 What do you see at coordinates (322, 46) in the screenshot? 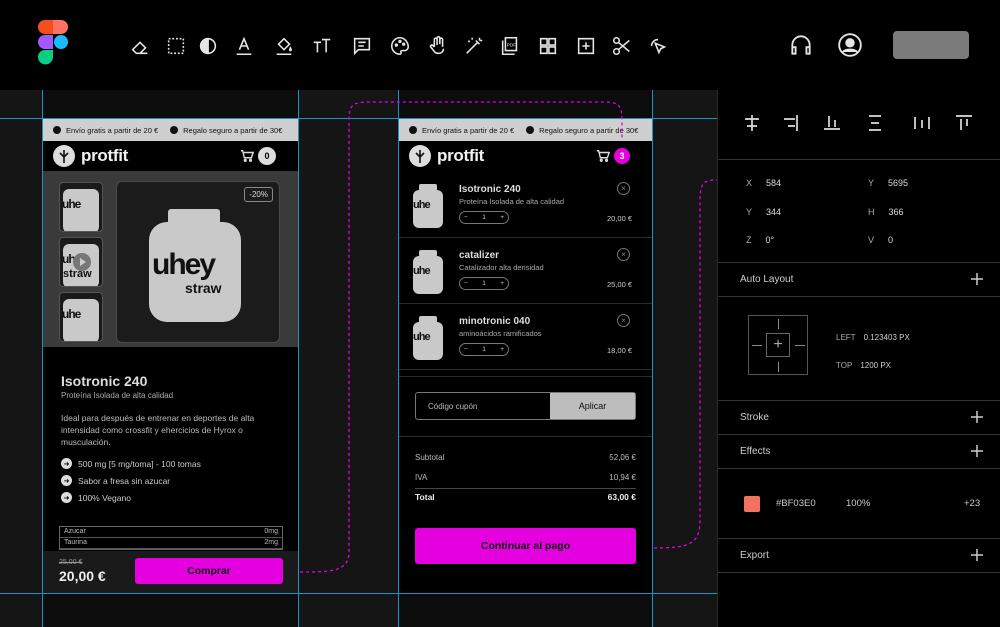
I see `text-size-icon` at bounding box center [322, 46].